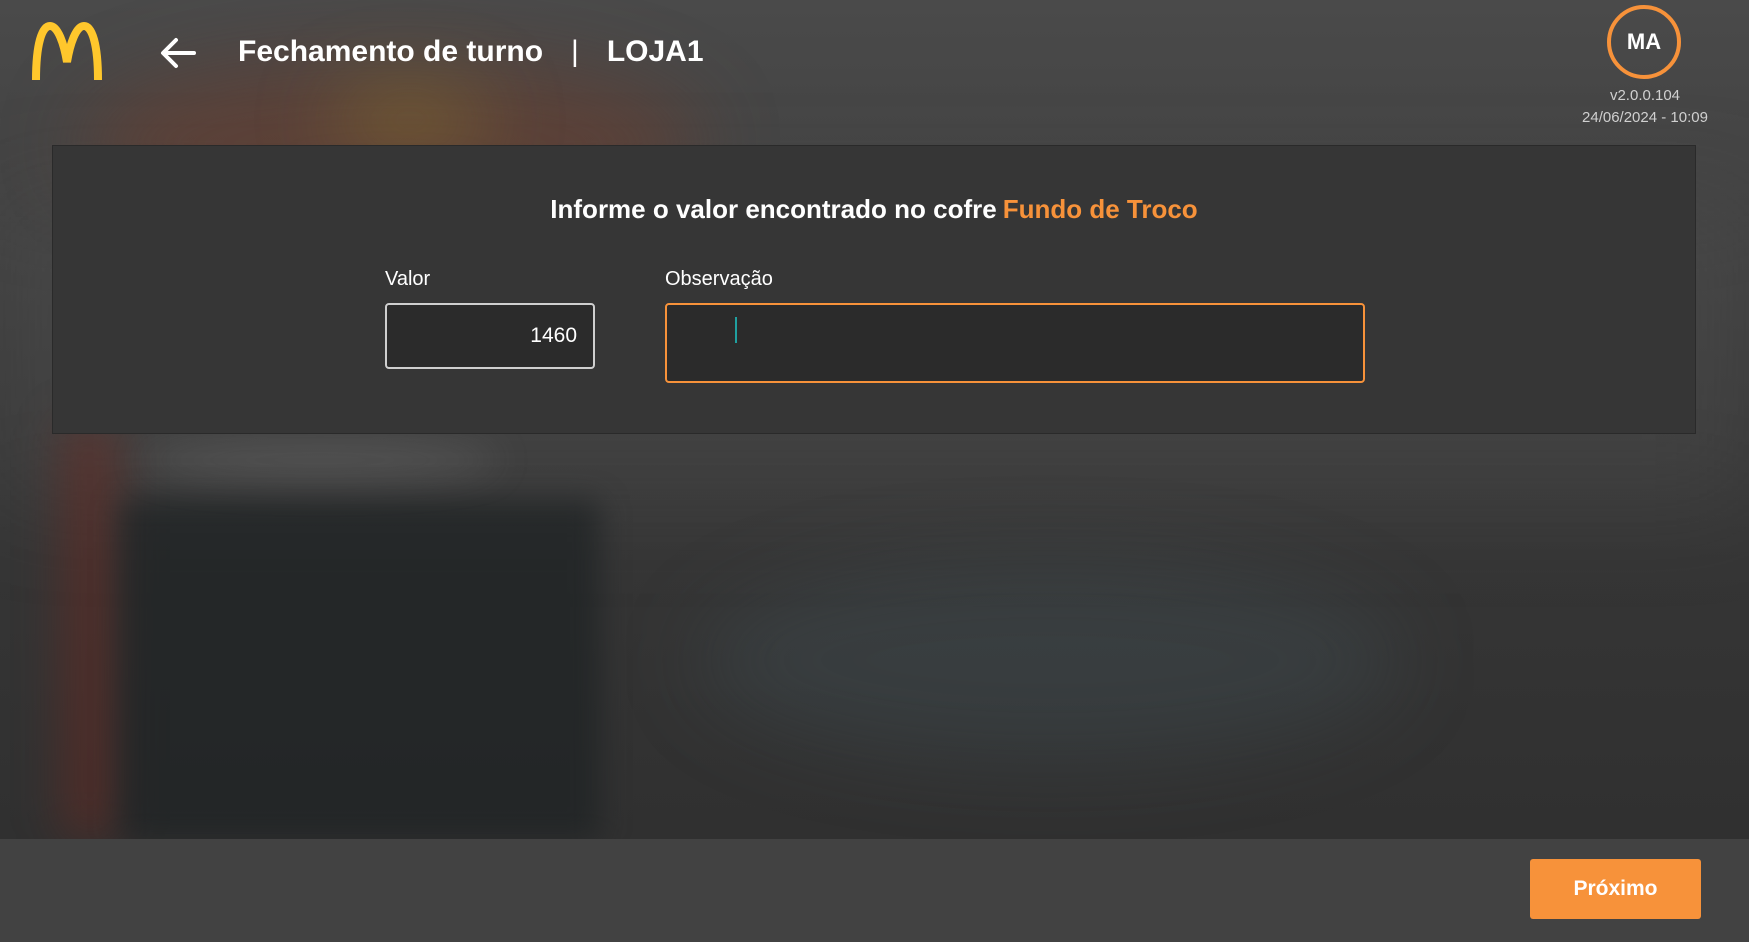 Image resolution: width=1749 pixels, height=942 pixels. I want to click on footer: Próximo, so click(874, 890).